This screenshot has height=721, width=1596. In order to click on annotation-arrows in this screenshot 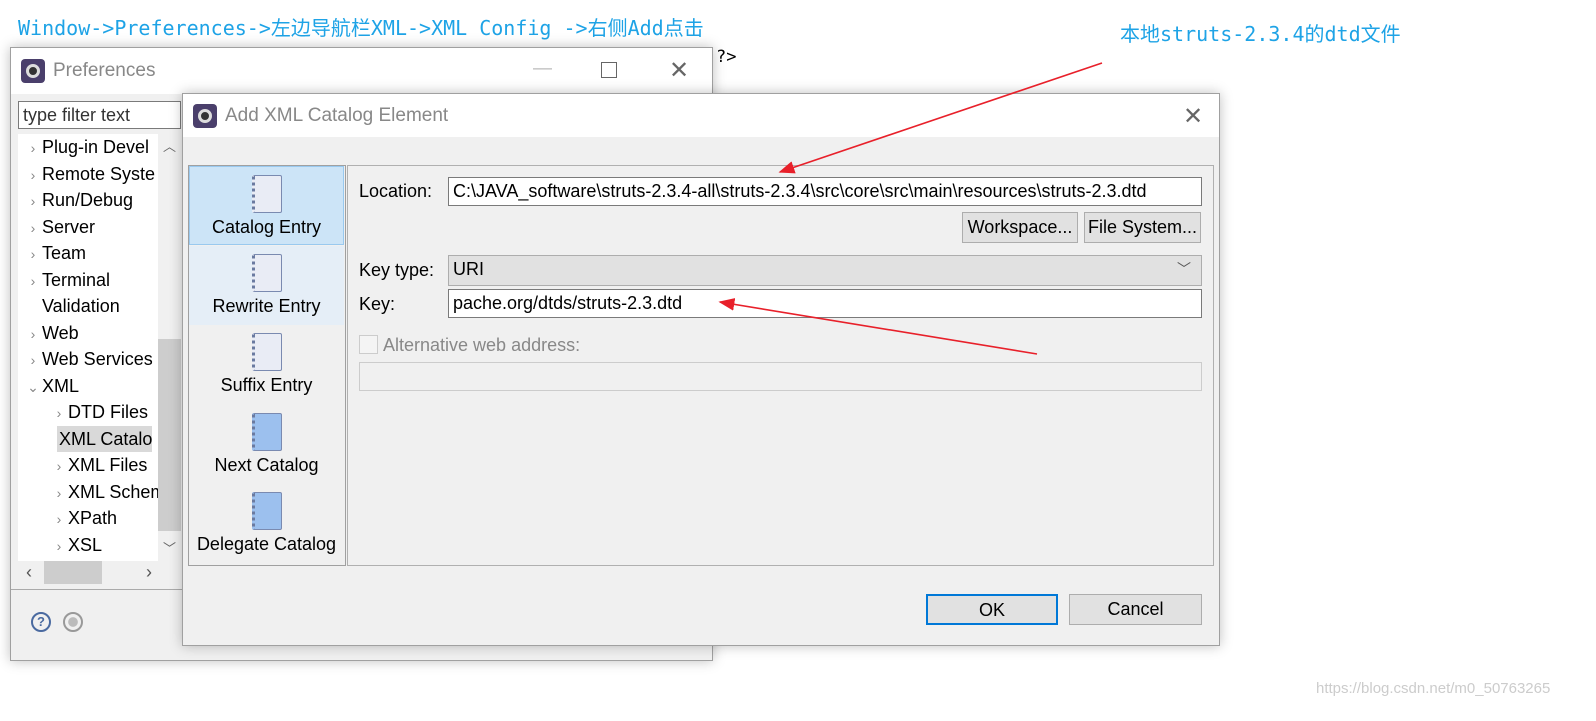, I will do `click(910, 208)`.